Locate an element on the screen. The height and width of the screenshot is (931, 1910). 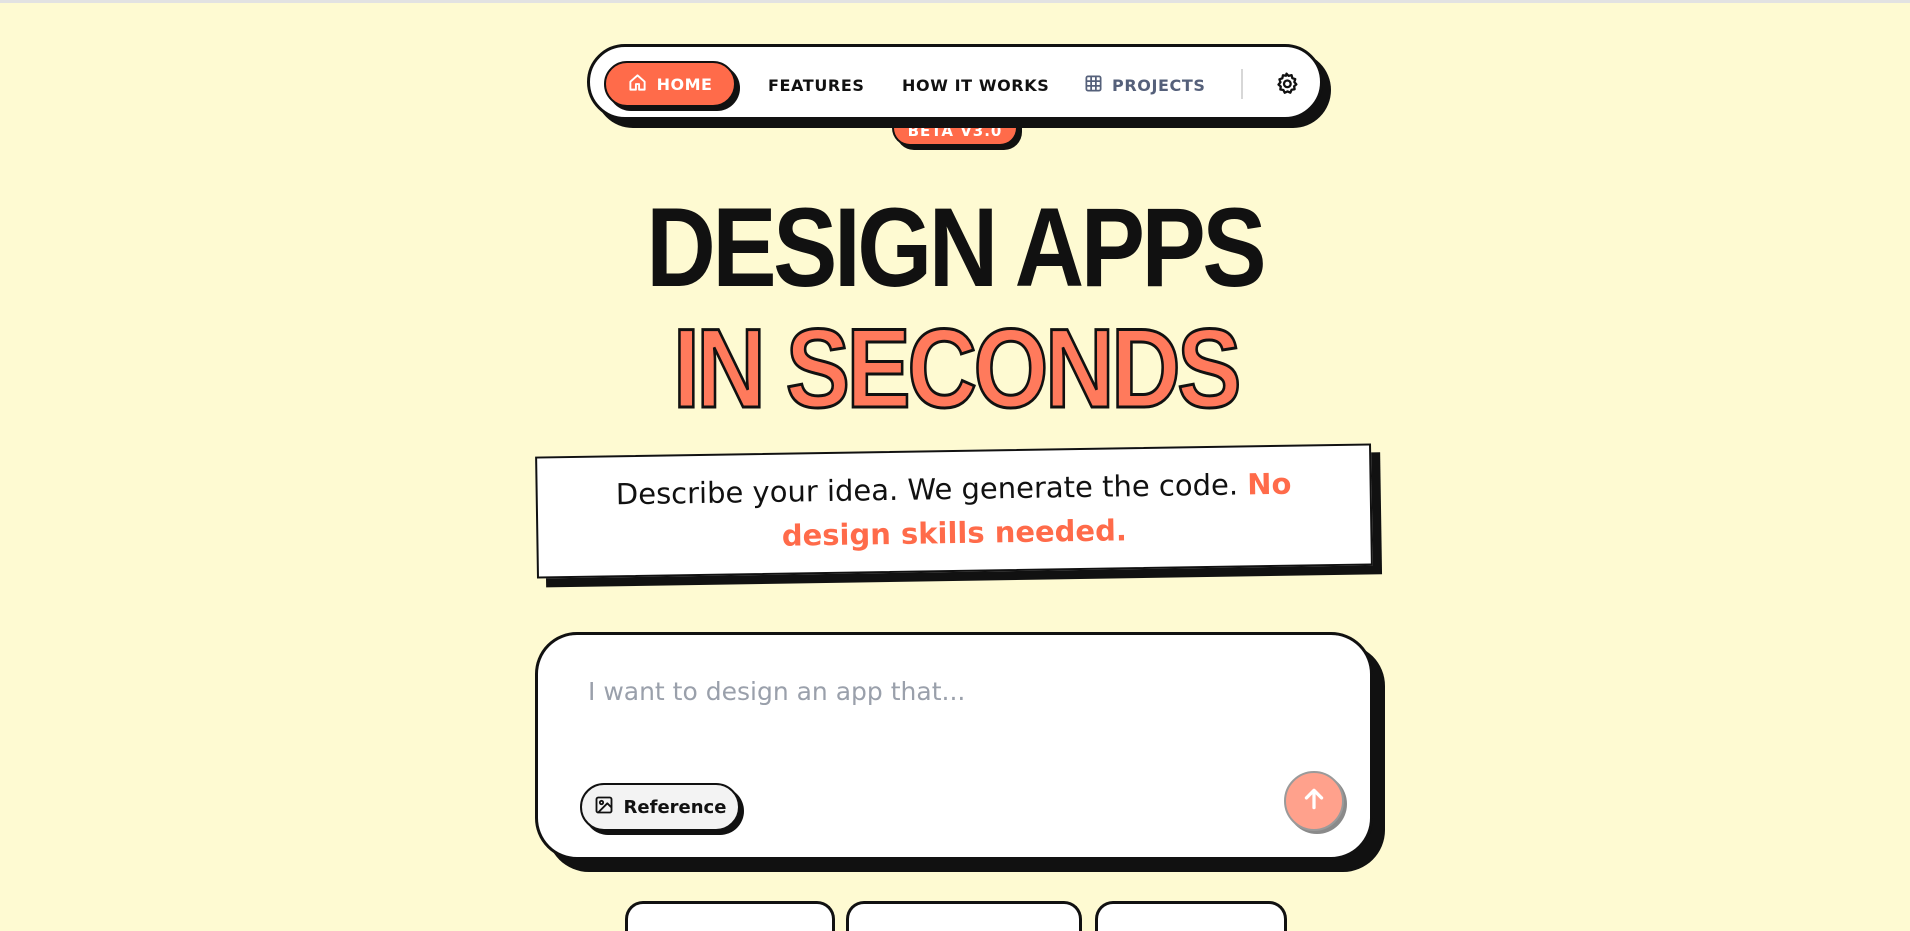
settings-button is located at coordinates (1286, 85).